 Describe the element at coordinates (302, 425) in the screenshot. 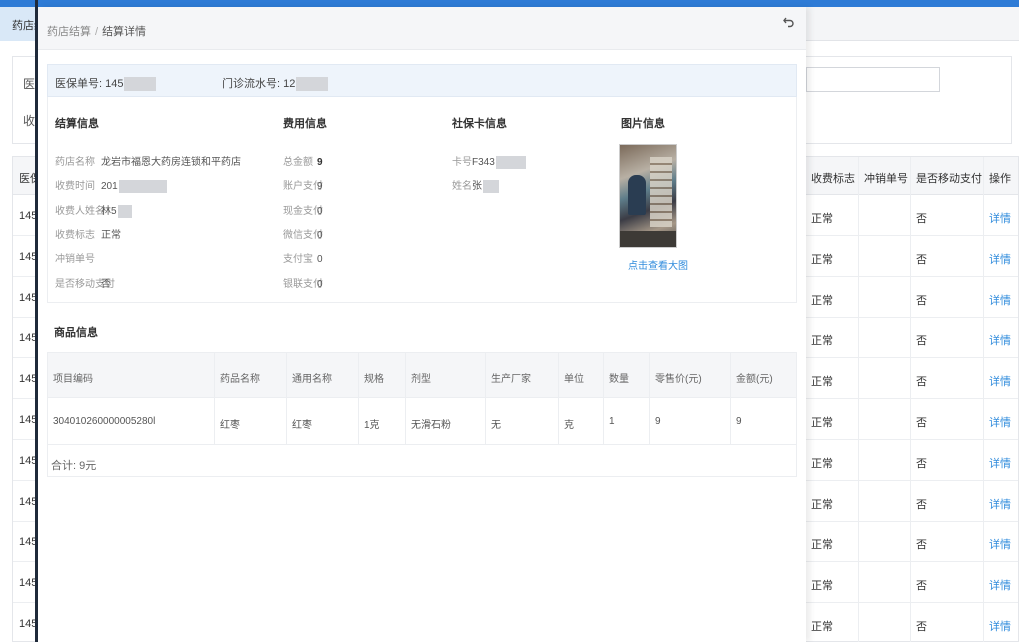

I see `cell-generic-name: 红枣` at that location.